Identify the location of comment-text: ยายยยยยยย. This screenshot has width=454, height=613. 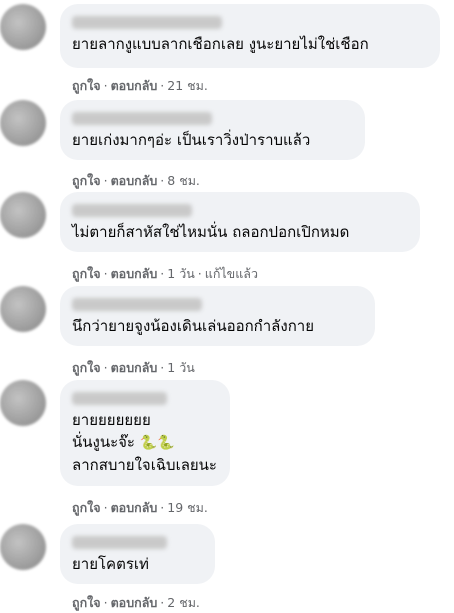
(111, 420).